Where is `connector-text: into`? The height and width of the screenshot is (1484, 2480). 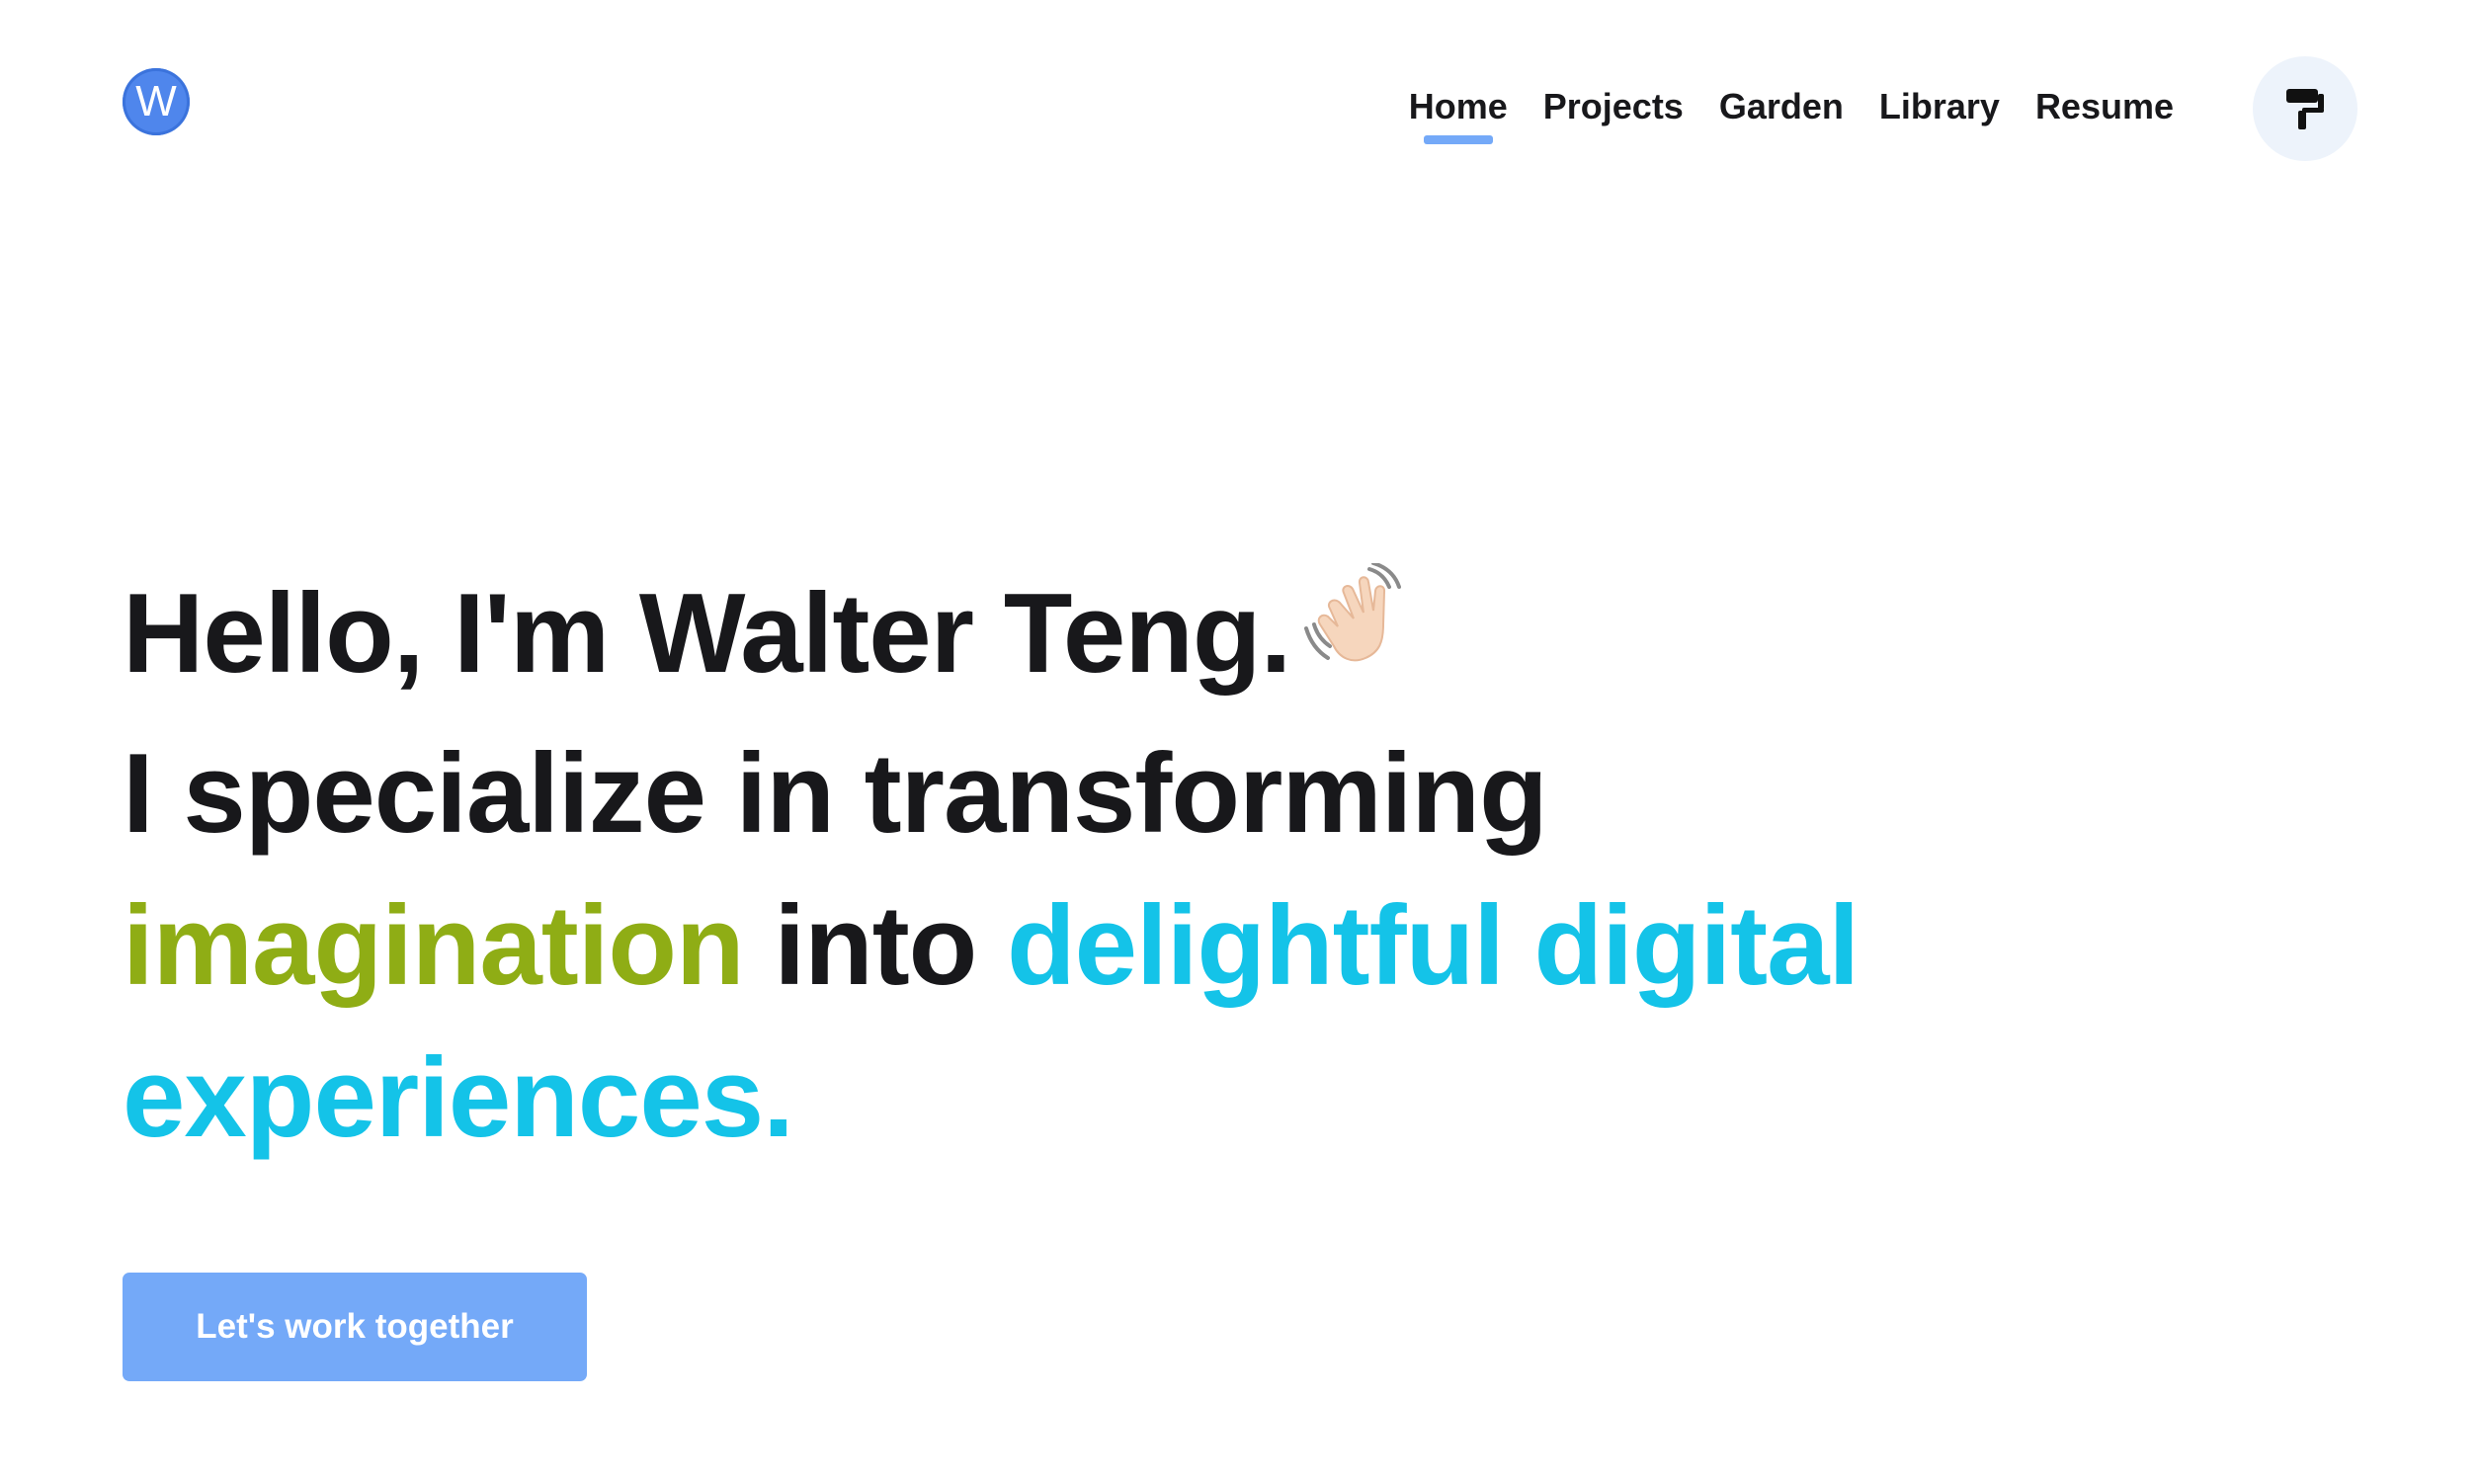
connector-text: into is located at coordinates (876, 945).